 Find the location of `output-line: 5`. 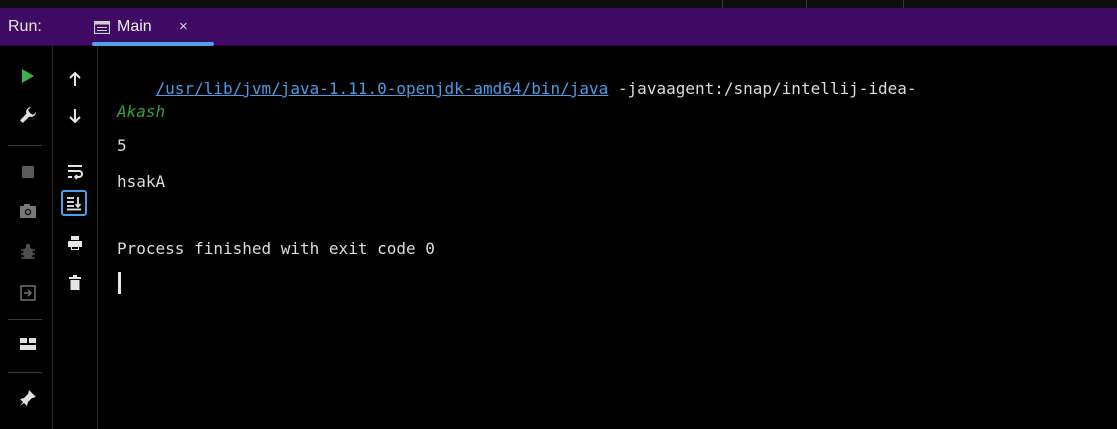

output-line: 5 is located at coordinates (122, 145).